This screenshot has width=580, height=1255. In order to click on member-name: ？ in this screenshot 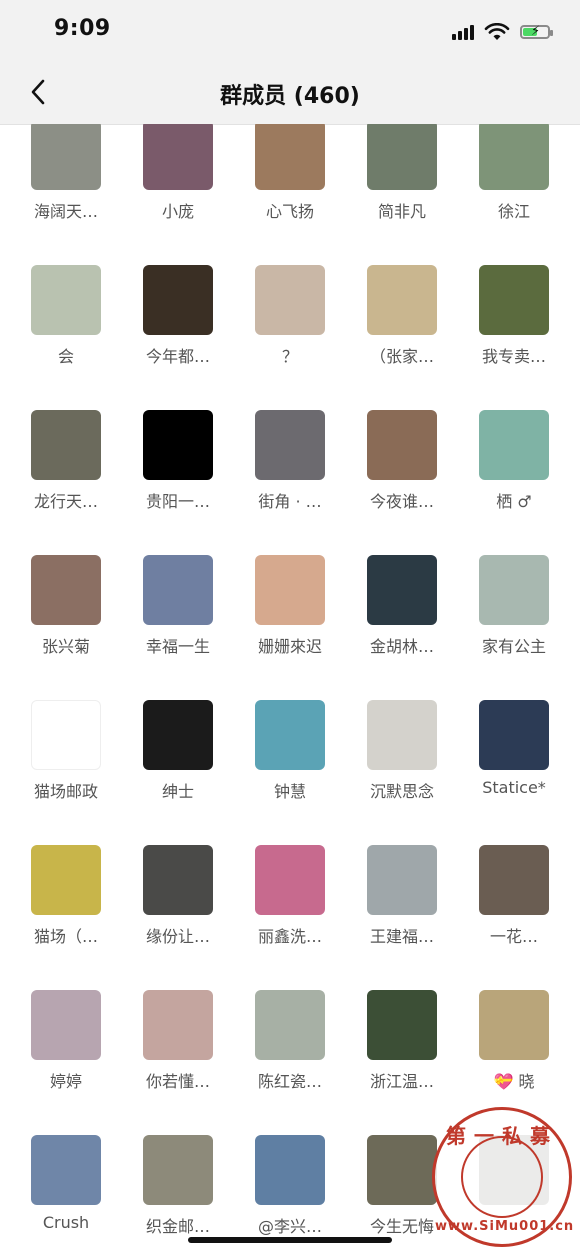, I will do `click(289, 356)`.